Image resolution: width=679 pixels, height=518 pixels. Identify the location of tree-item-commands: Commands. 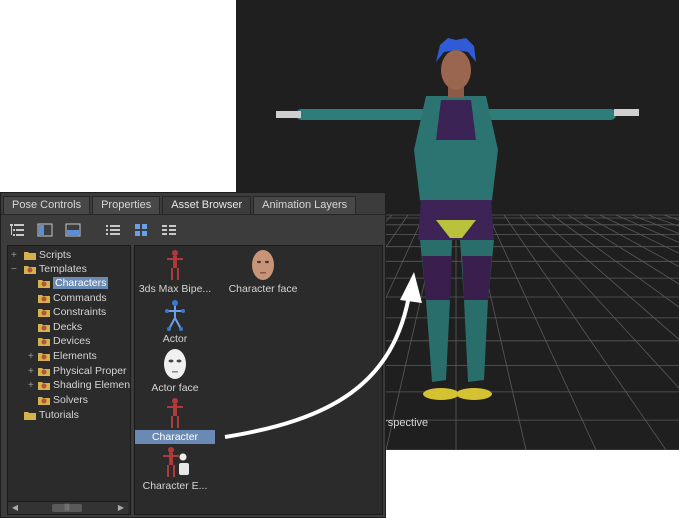
(72, 298).